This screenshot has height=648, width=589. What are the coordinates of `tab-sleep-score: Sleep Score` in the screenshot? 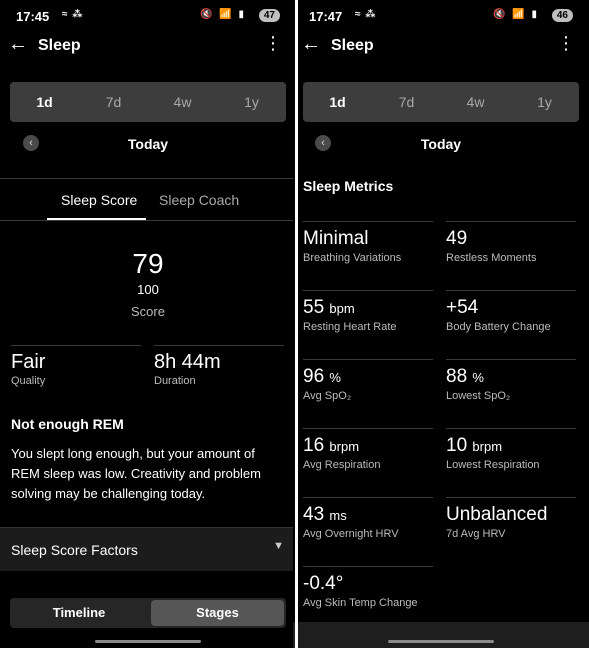 It's located at (99, 200).